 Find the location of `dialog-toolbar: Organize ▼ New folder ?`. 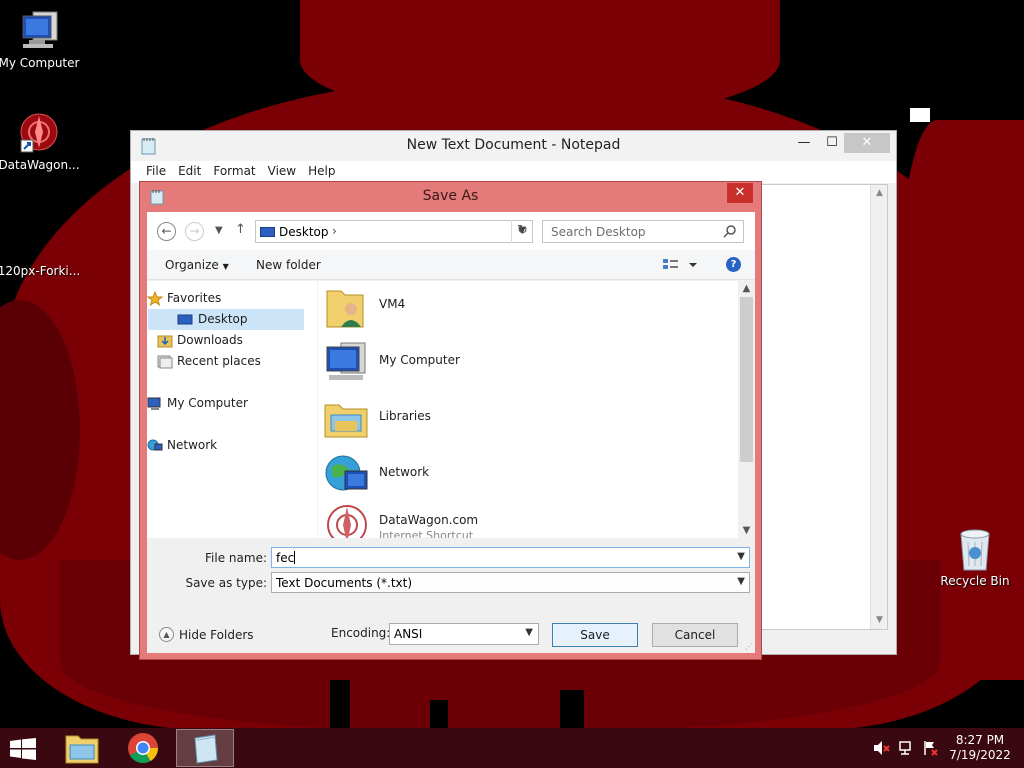

dialog-toolbar: Organize ▼ New folder ? is located at coordinates (451, 265).